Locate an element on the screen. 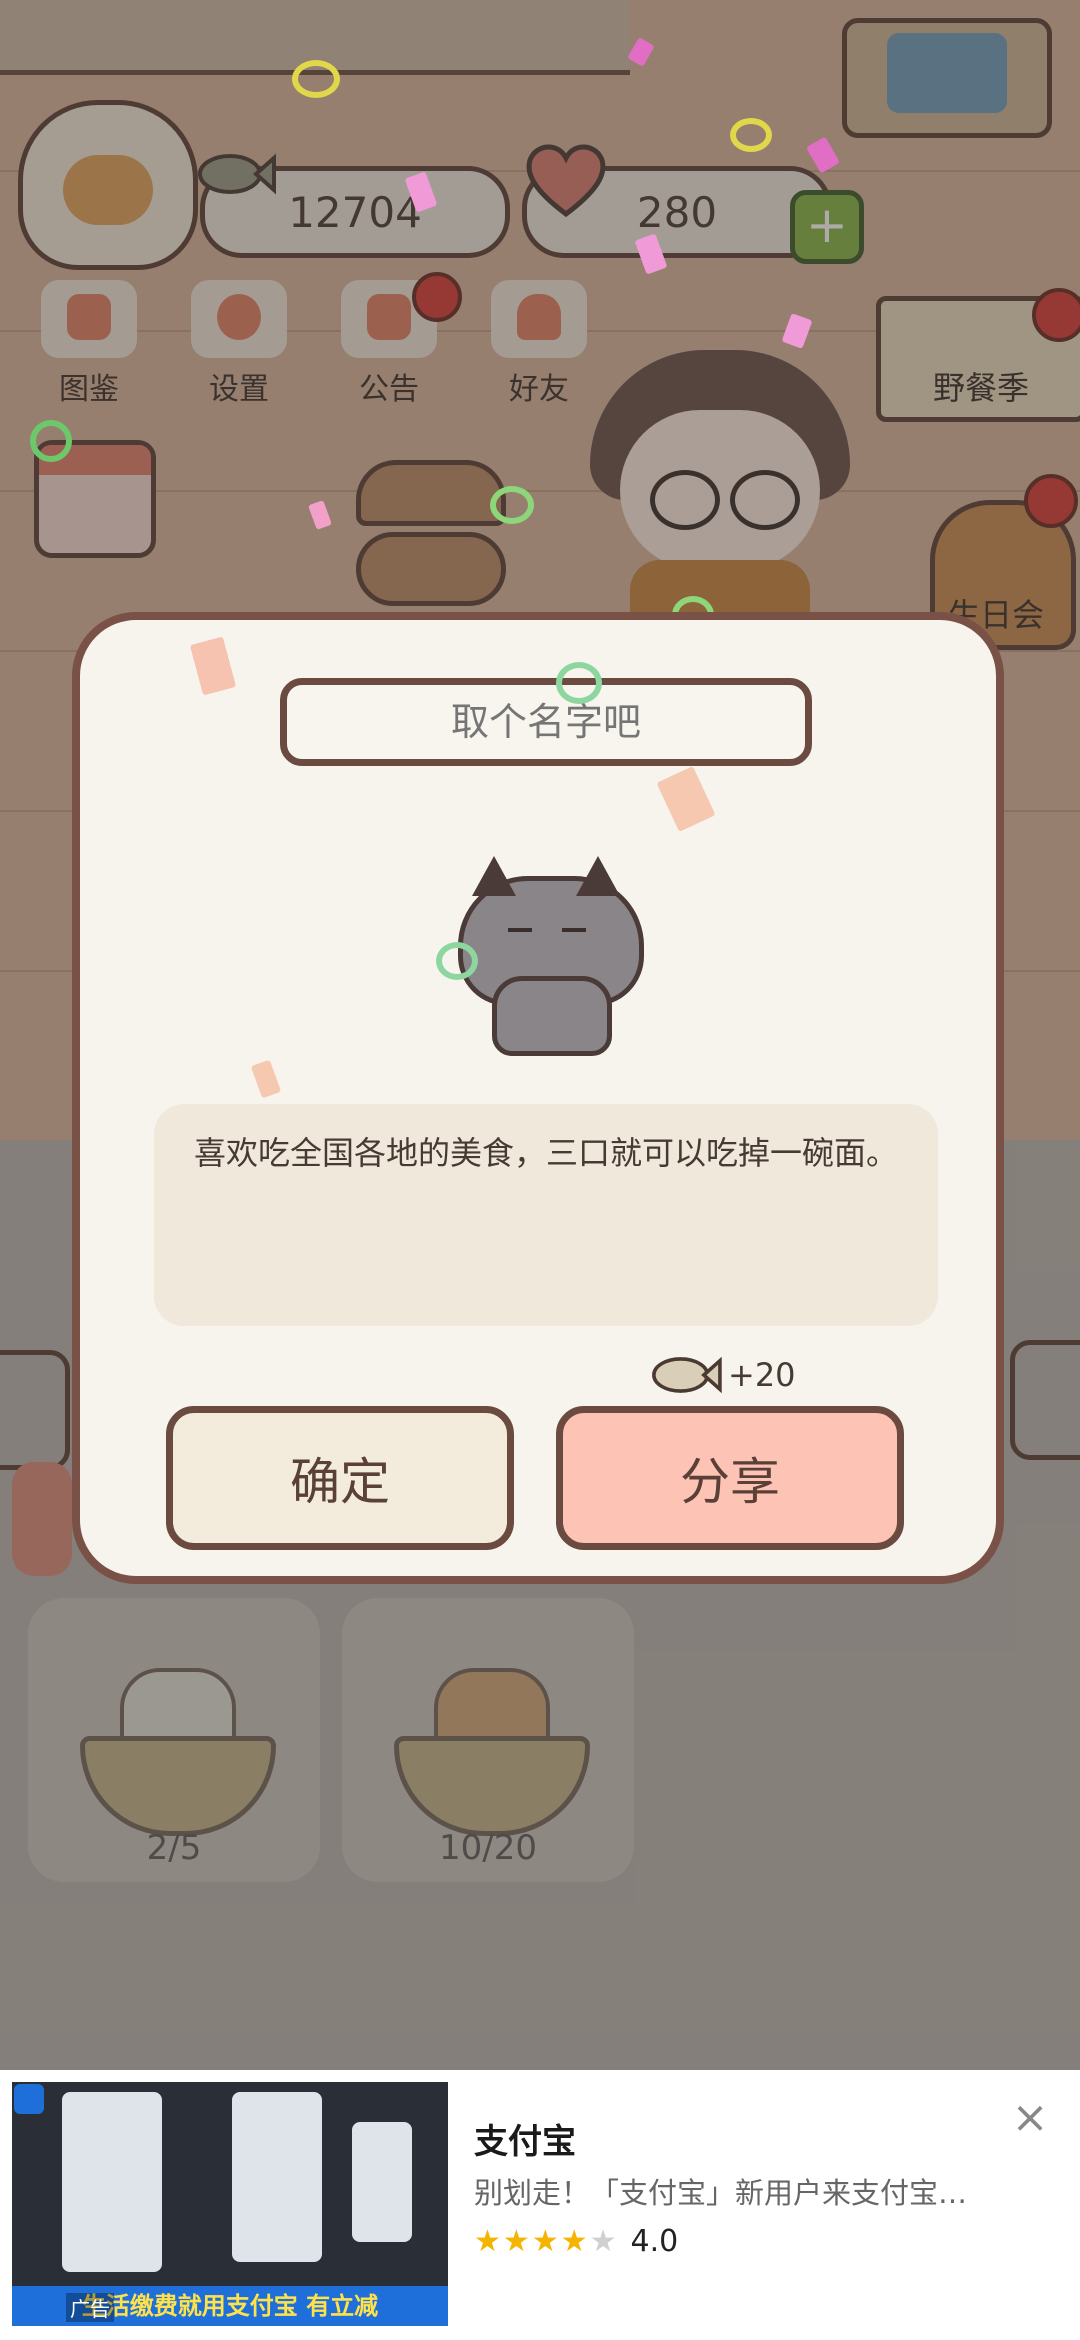  ad-rating: ★ ★ ★ ★ ★ 4.0 is located at coordinates (576, 2241).